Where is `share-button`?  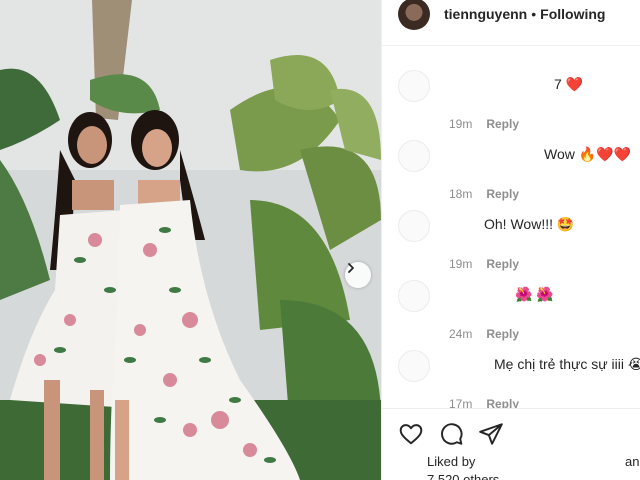
share-button is located at coordinates (491, 434).